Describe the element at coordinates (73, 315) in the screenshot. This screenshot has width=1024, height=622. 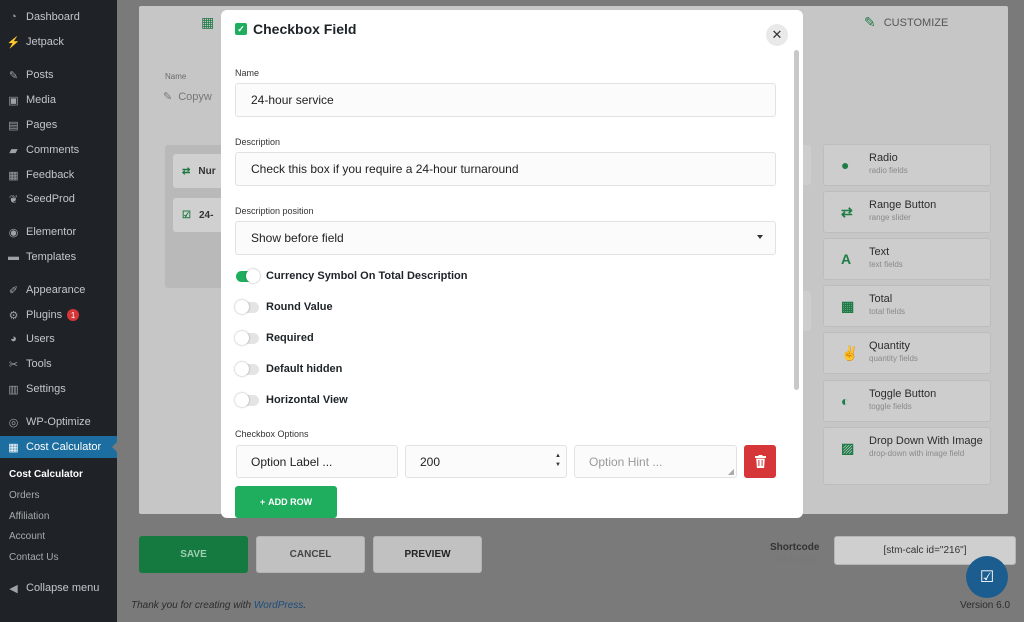
I see `update-count-badge: 1` at that location.